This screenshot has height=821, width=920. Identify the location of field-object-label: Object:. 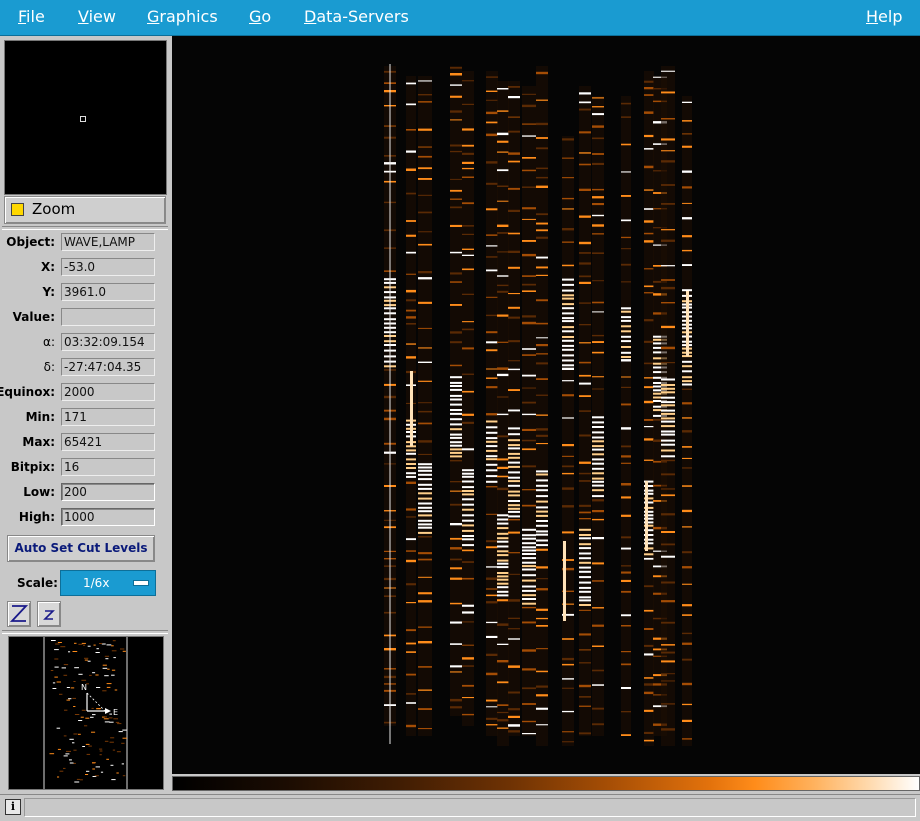
(30, 242).